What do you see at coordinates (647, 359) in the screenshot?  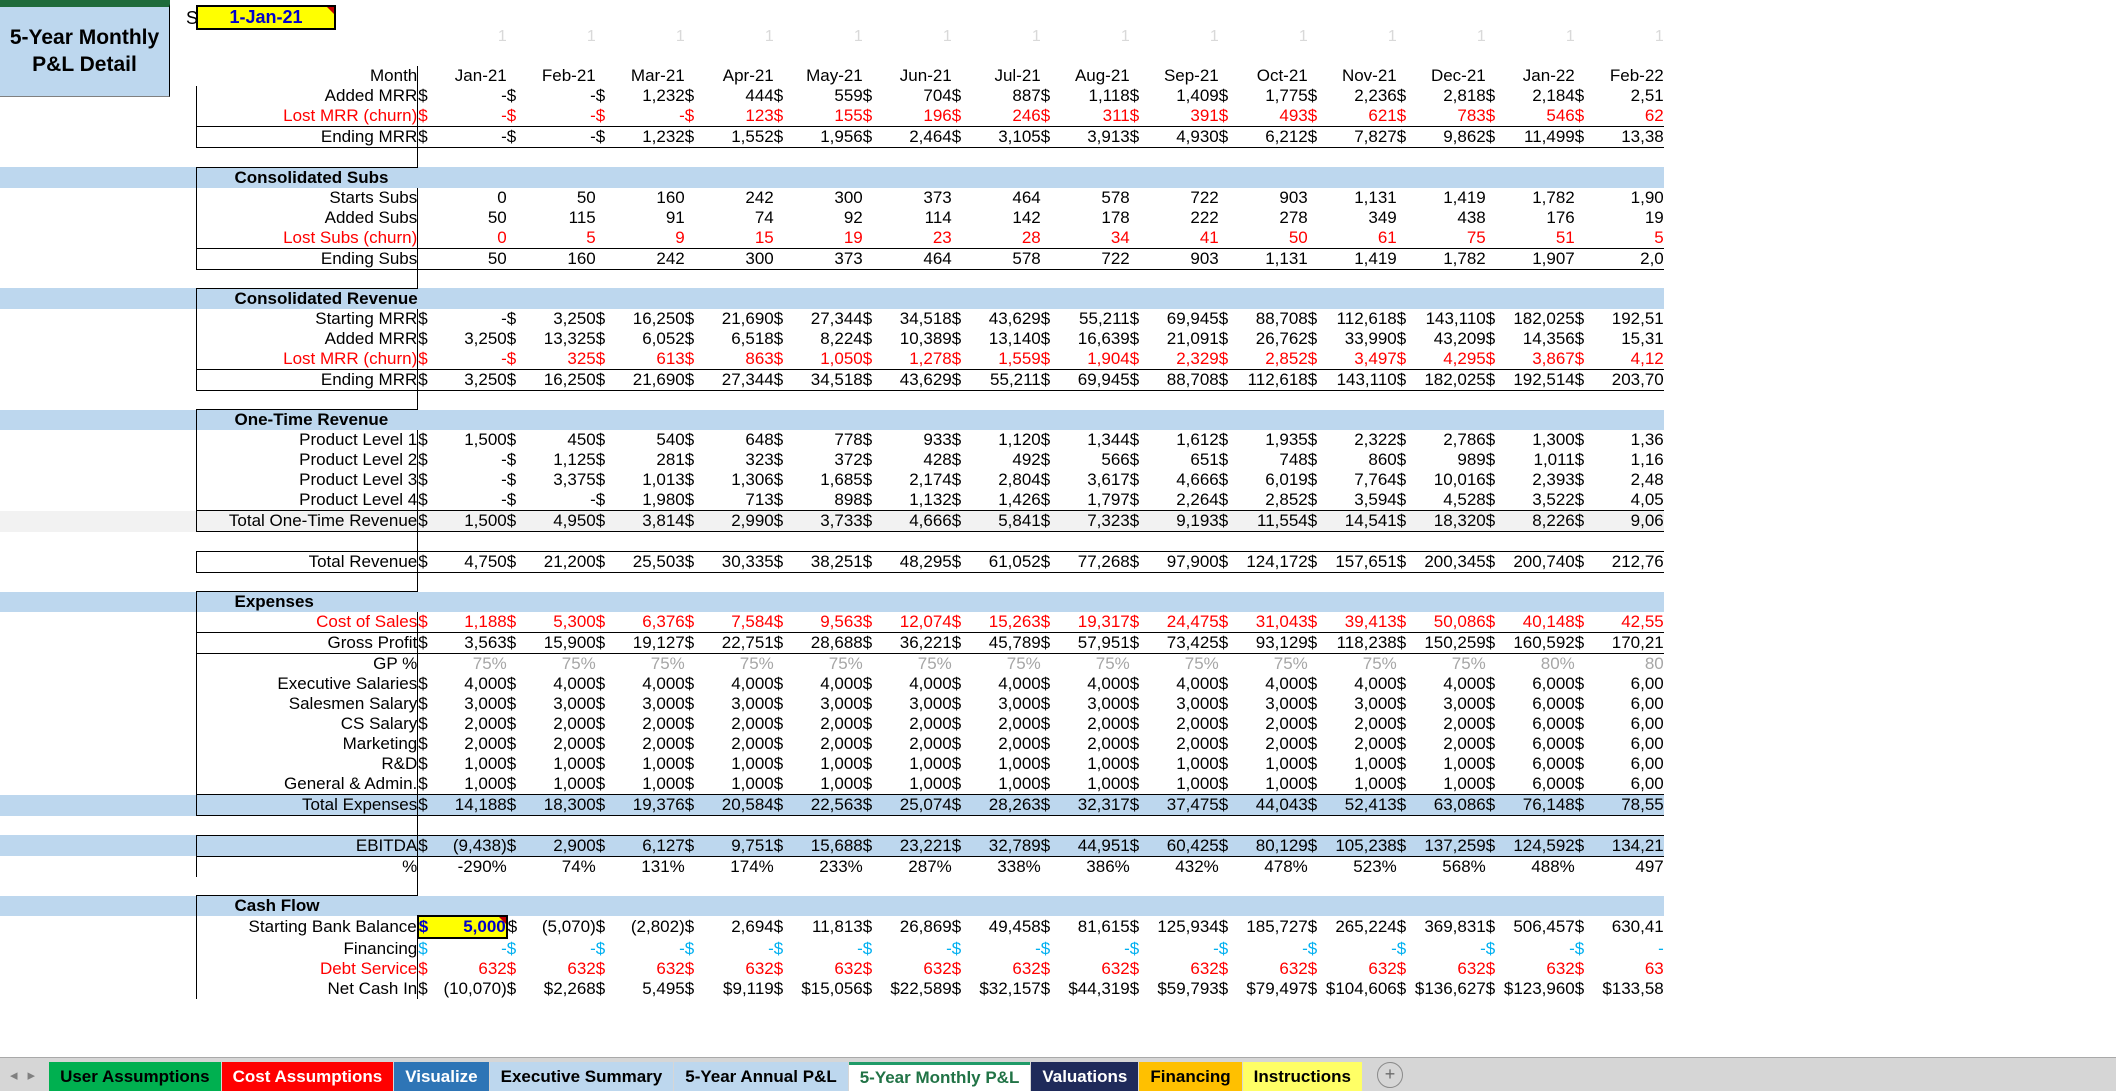 I see `data-cell: 613` at bounding box center [647, 359].